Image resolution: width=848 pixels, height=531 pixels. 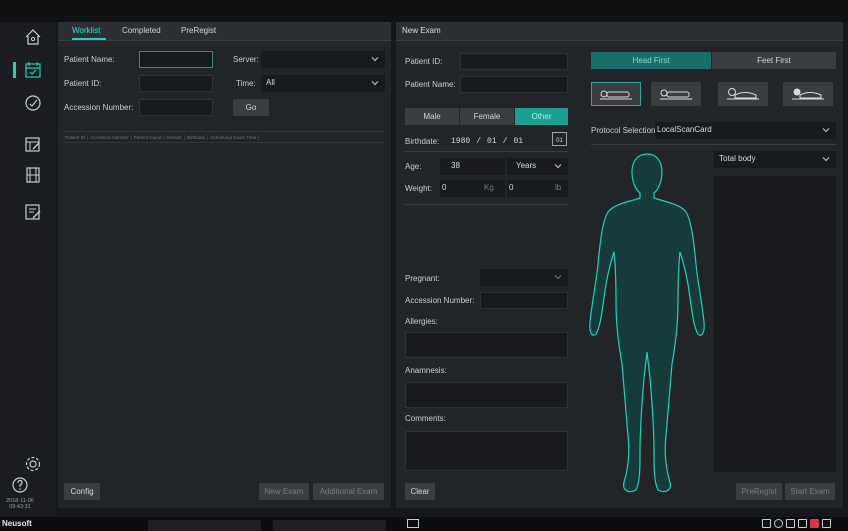 I want to click on clock-icon, so click(x=778, y=523).